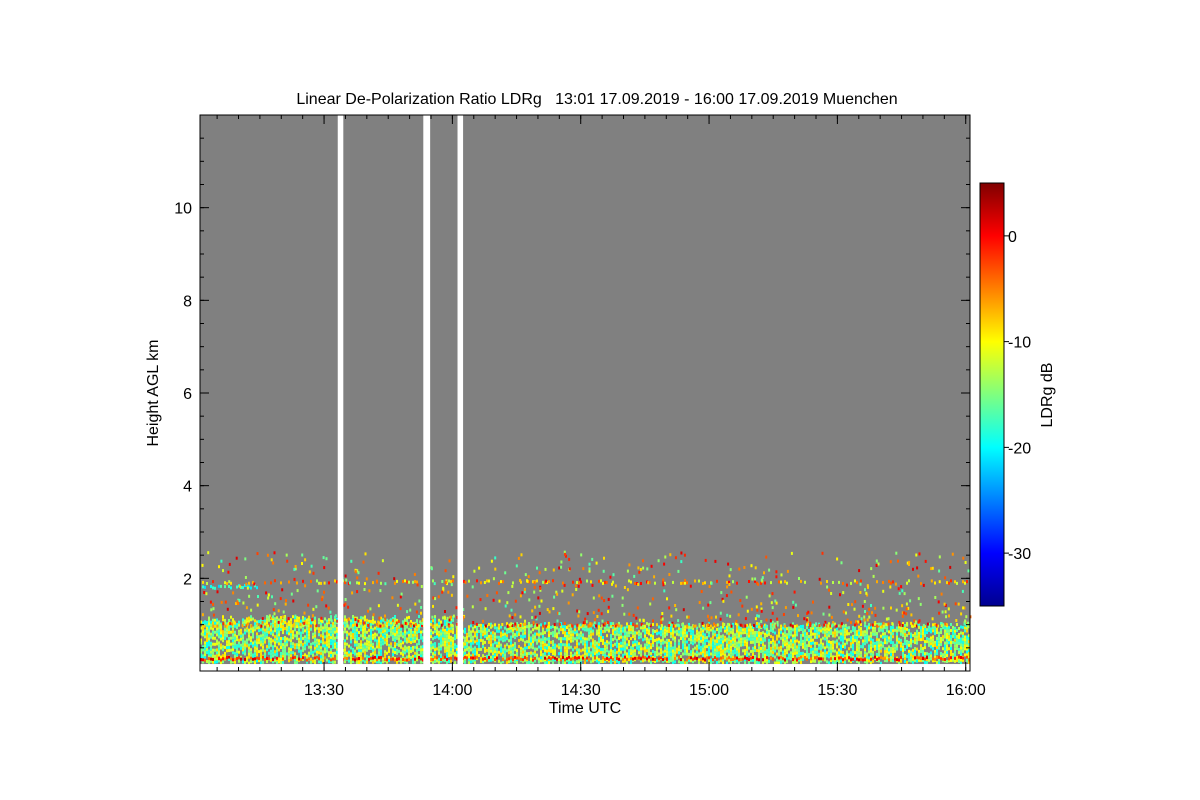 The width and height of the screenshot is (1200, 800). I want to click on x-tick-label: 14:00, so click(452, 690).